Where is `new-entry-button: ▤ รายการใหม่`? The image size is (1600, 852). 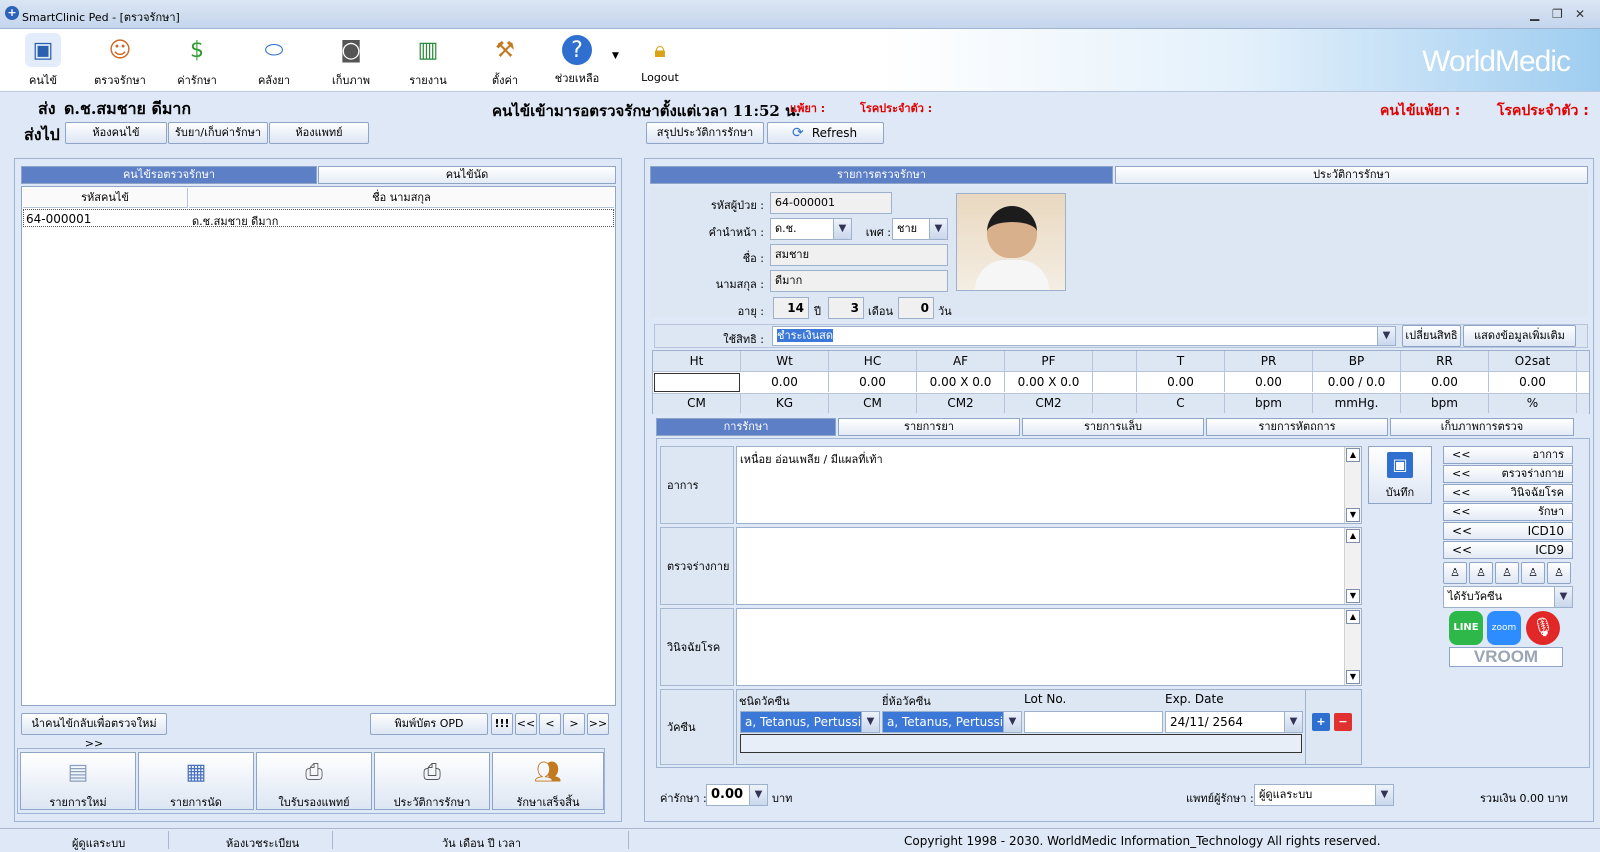
new-entry-button: ▤ รายการใหม่ is located at coordinates (78, 781).